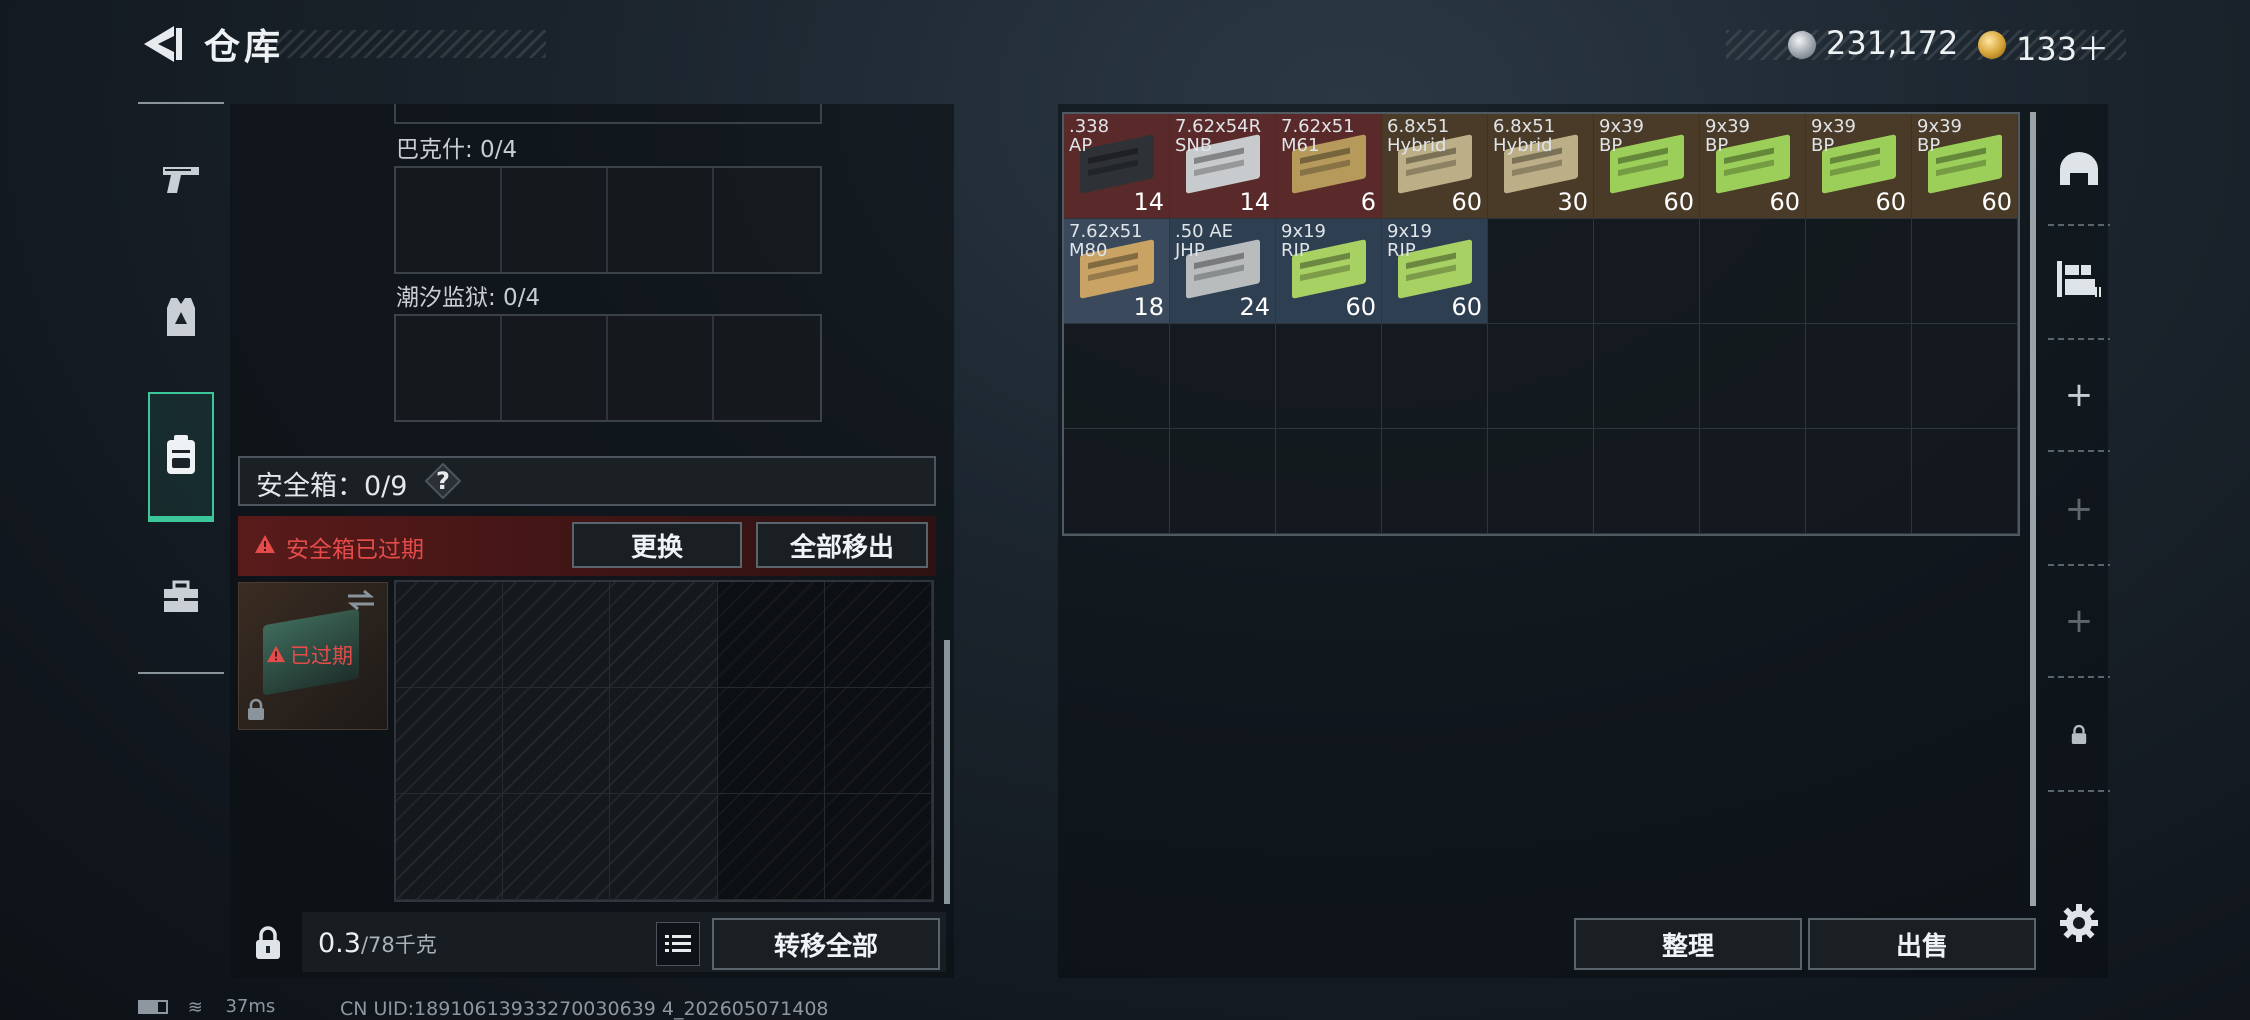 This screenshot has height=1020, width=2250. What do you see at coordinates (181, 179) in the screenshot?
I see `nav-weapons` at bounding box center [181, 179].